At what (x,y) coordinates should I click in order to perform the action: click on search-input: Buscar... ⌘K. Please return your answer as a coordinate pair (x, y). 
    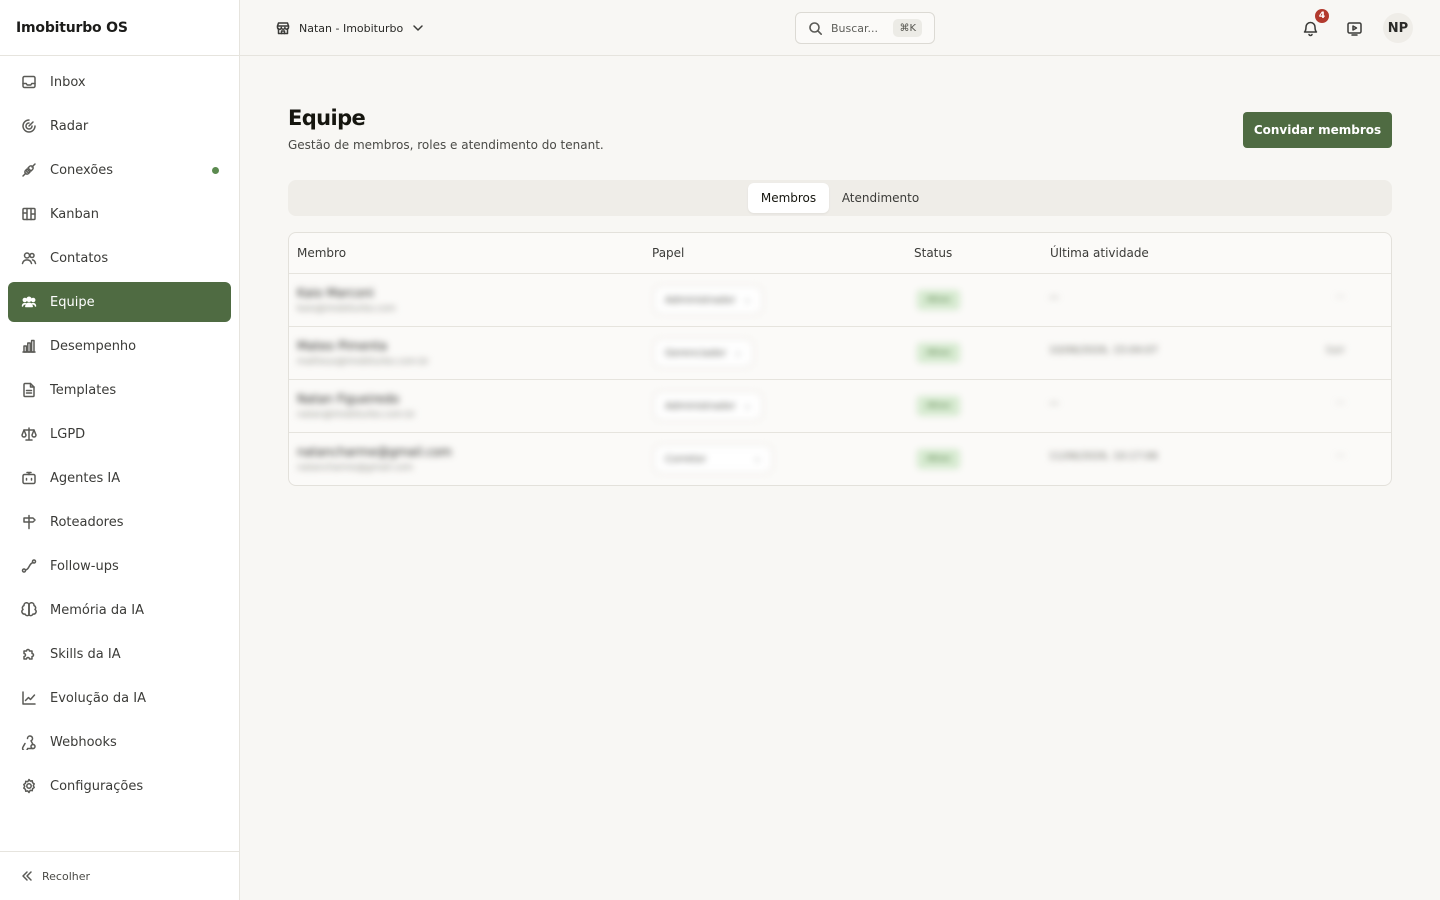
    Looking at the image, I should click on (865, 28).